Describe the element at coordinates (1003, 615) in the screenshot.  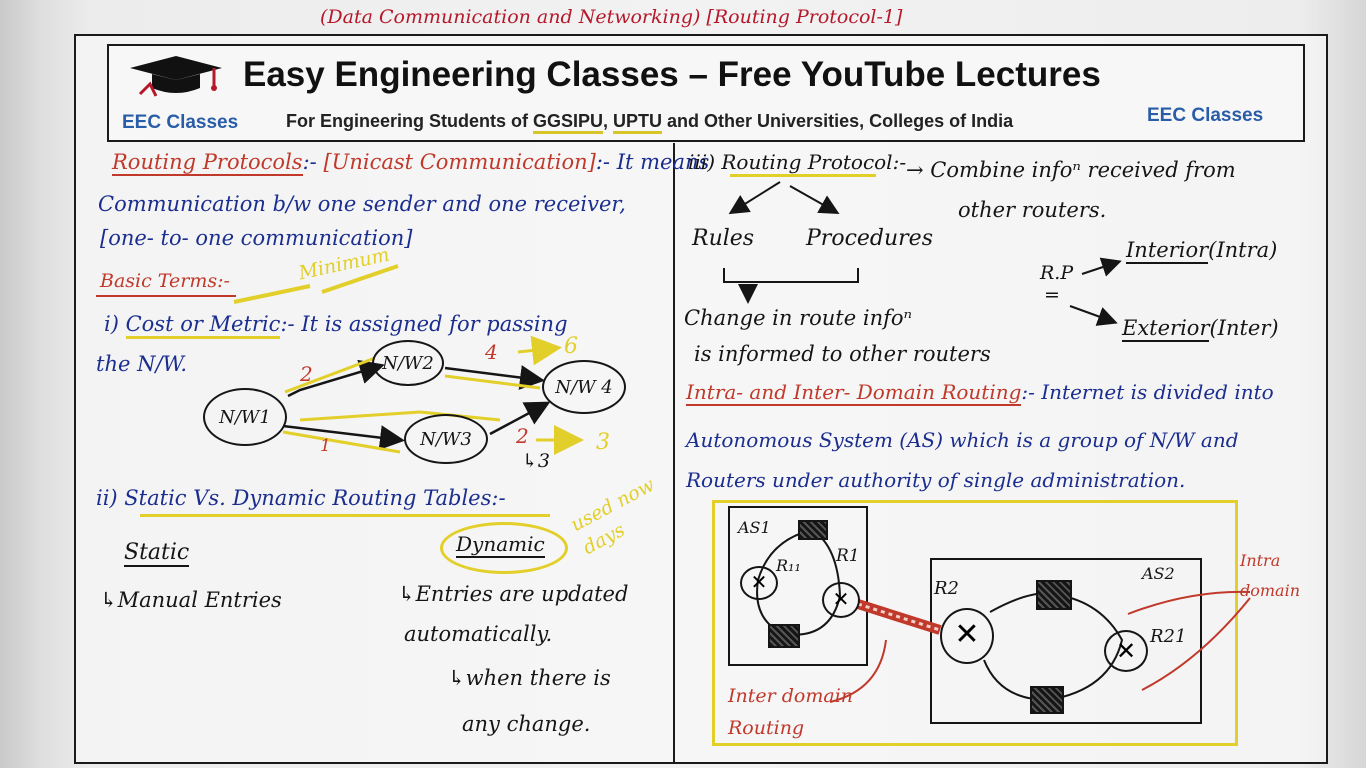
I see `as-diagram-links` at that location.